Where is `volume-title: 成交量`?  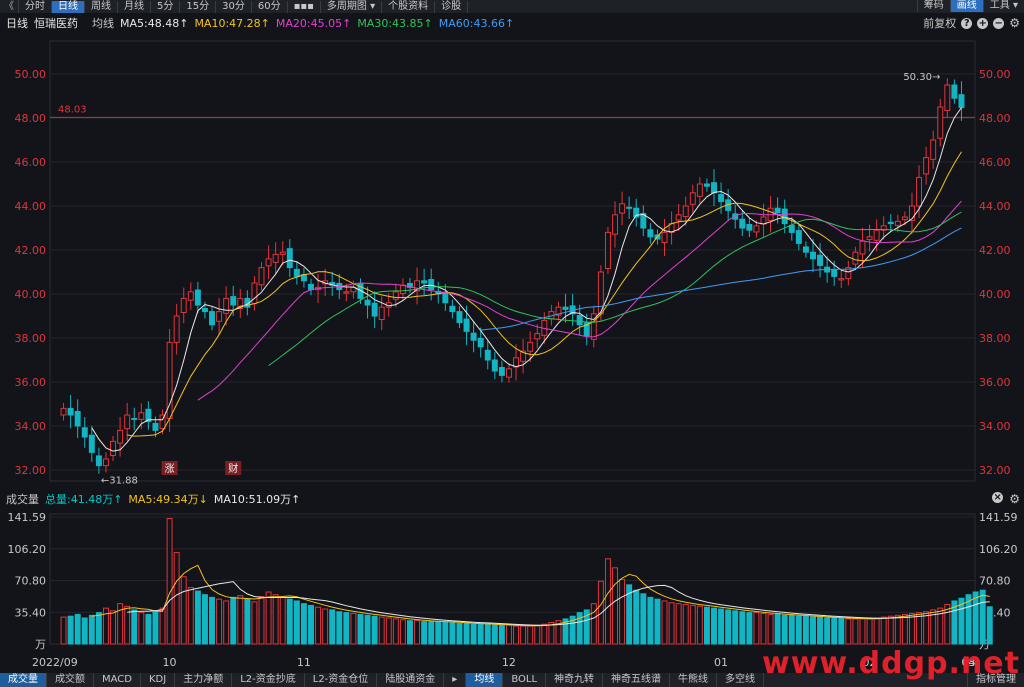 volume-title: 成交量 is located at coordinates (22, 499).